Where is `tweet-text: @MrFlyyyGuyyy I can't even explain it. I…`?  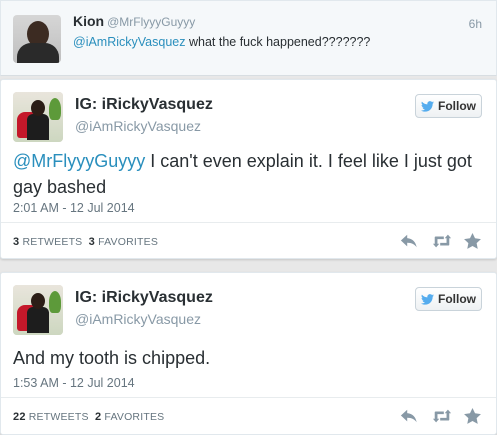 tweet-text: @MrFlyyyGuyyy I can't even explain it. I… is located at coordinates (248, 174).